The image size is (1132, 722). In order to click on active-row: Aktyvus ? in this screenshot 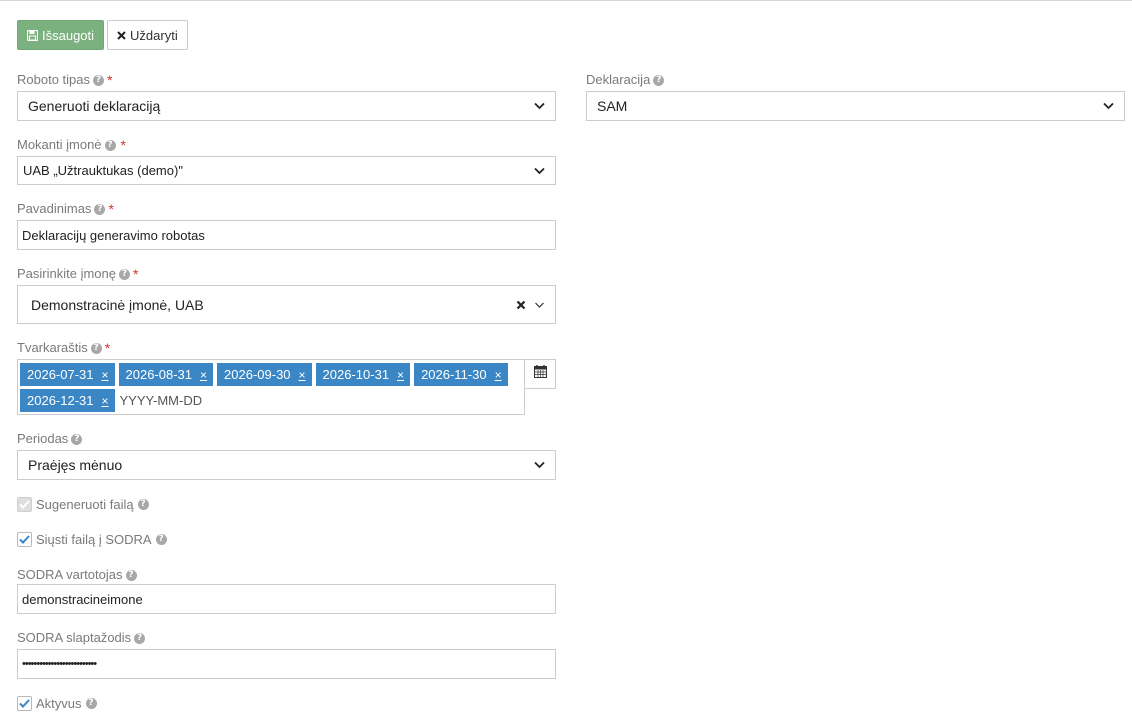, I will do `click(57, 703)`.